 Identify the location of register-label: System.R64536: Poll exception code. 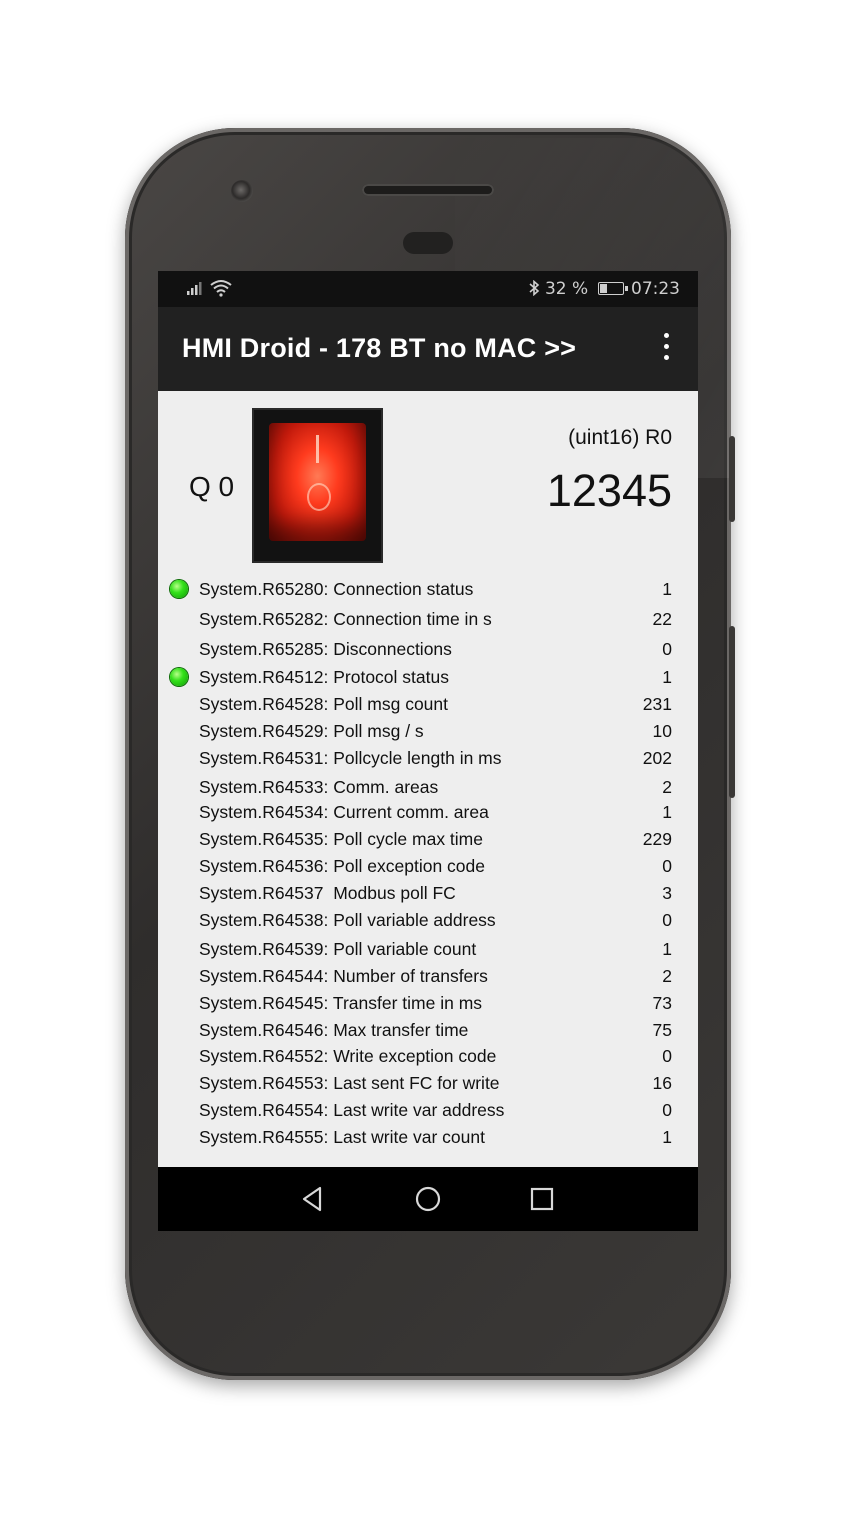
(342, 866).